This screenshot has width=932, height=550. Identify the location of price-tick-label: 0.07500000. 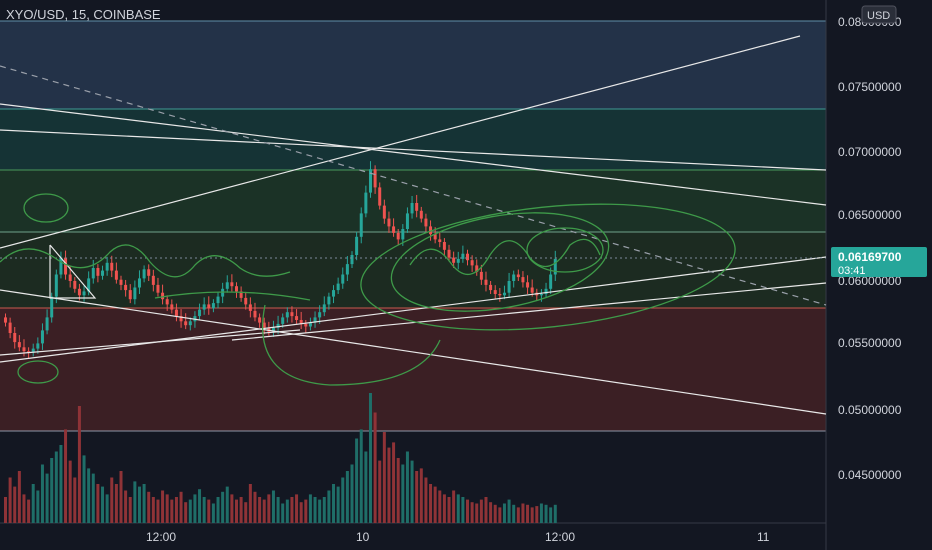
(870, 87).